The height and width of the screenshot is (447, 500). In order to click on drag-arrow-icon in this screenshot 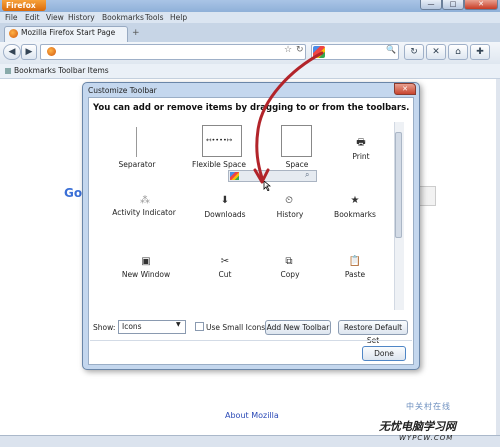, I will do `click(288, 117)`.